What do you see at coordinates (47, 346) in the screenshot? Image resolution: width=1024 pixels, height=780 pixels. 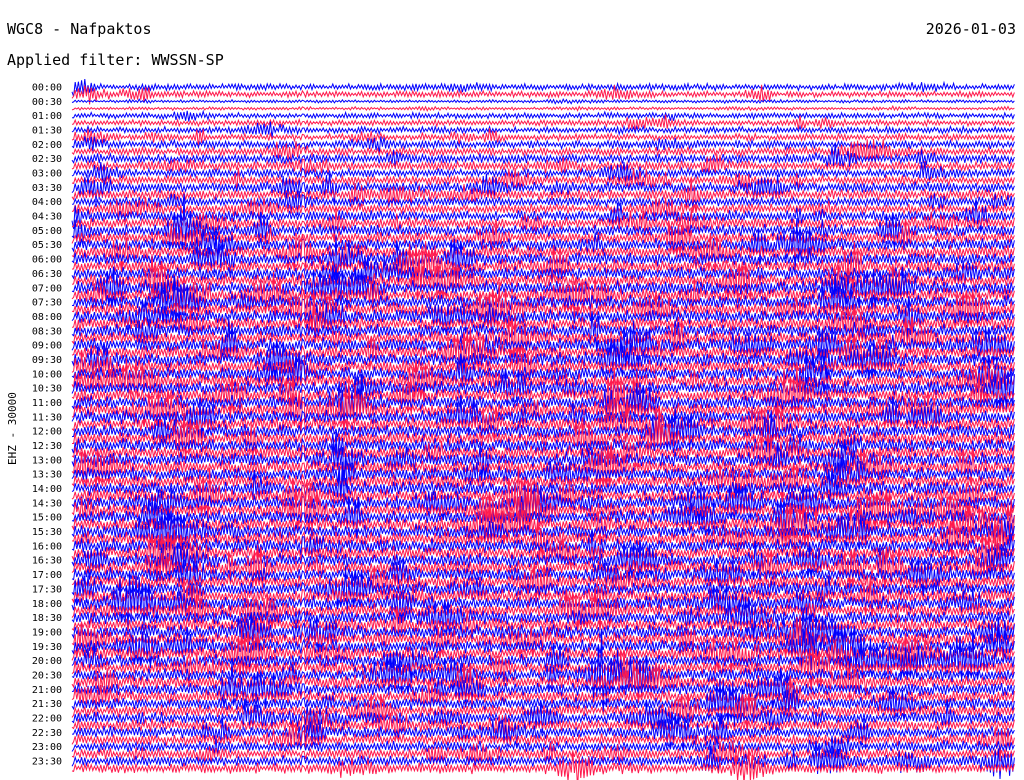 I see `y-tick-label: 09:00` at bounding box center [47, 346].